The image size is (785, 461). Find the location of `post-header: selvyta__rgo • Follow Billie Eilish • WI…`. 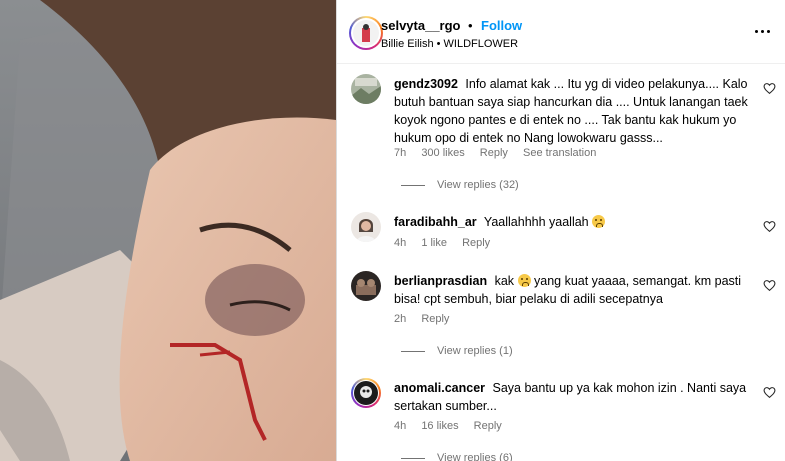

post-header: selvyta__rgo • Follow Billie Eilish • WI… is located at coordinates (561, 32).